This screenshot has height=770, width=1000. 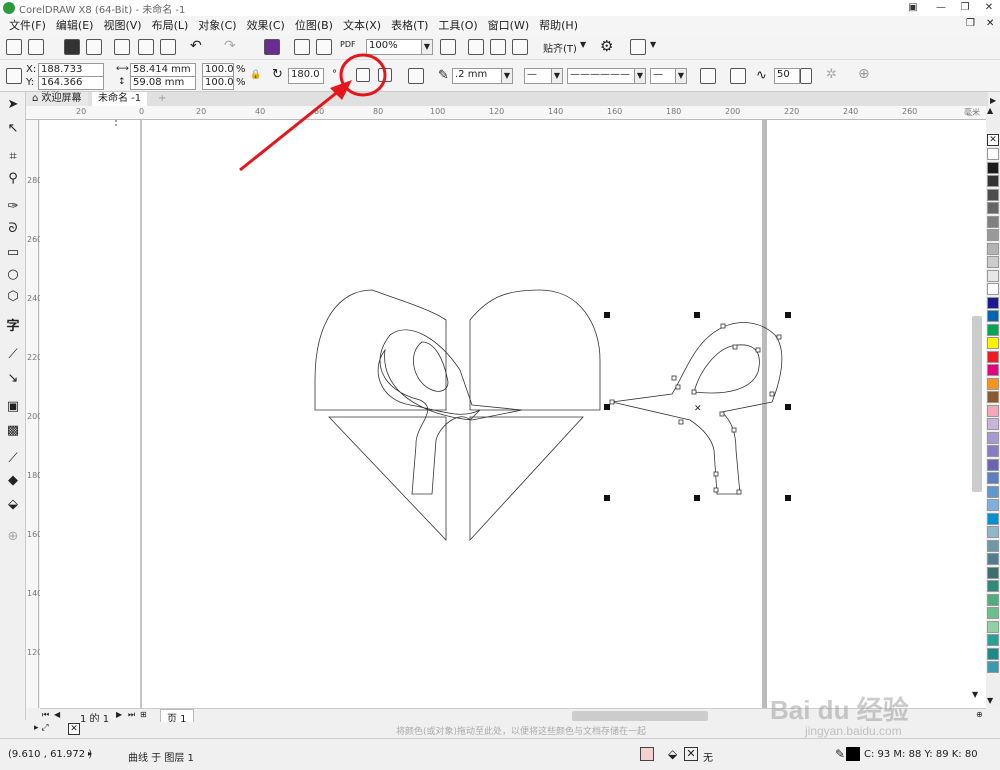 I want to click on application-launcher-icon, so click(x=638, y=47).